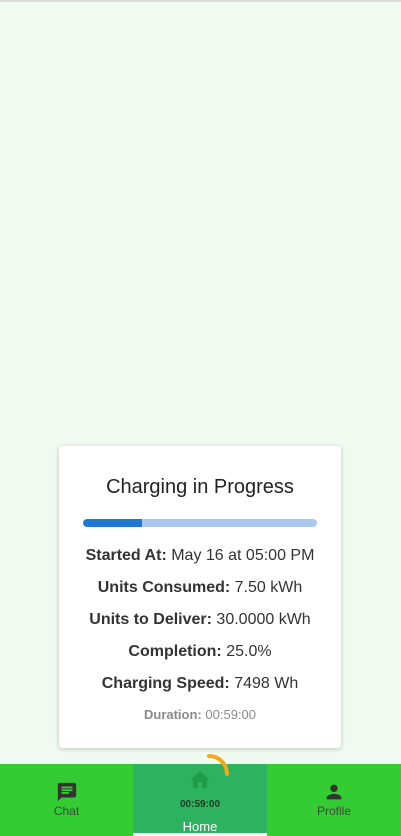 The height and width of the screenshot is (836, 401). I want to click on nav-home-label: Home, so click(200, 826).